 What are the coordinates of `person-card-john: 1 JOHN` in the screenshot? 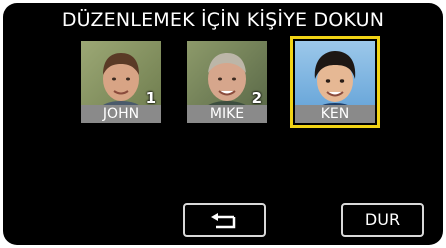 It's located at (121, 82).